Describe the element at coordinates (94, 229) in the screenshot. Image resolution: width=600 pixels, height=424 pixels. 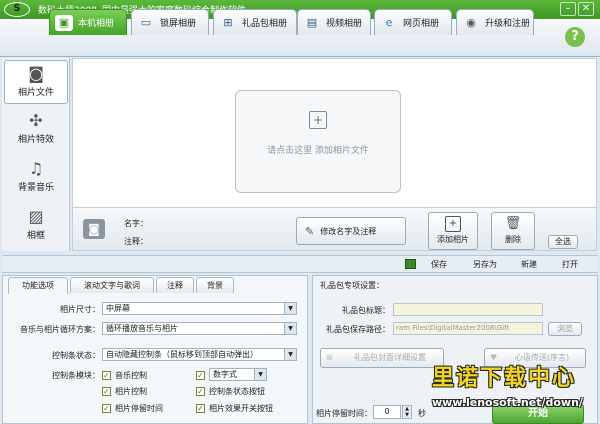
I see `camera-thumbnail-icon: ◙` at that location.